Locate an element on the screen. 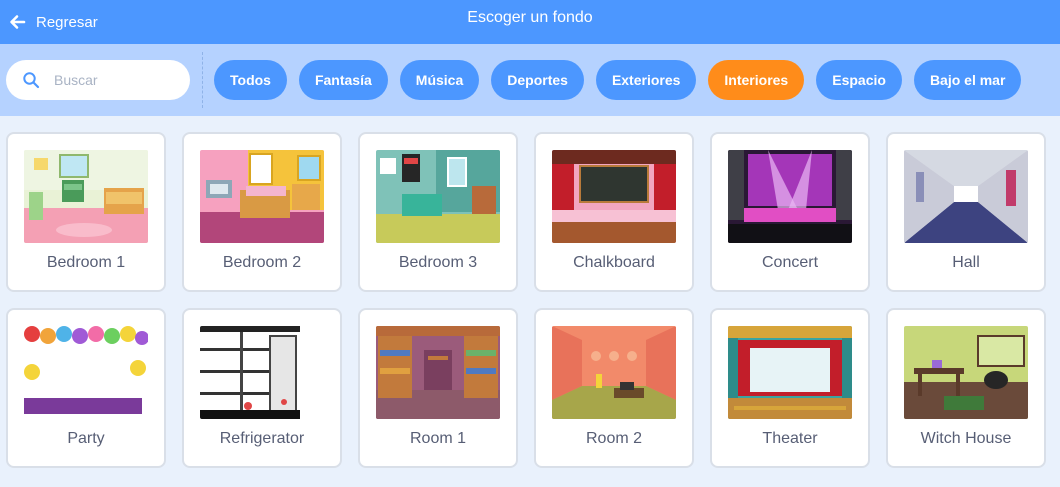 The height and width of the screenshot is (487, 1060). tag-bajo-el-mar: Bajo el mar is located at coordinates (967, 80).